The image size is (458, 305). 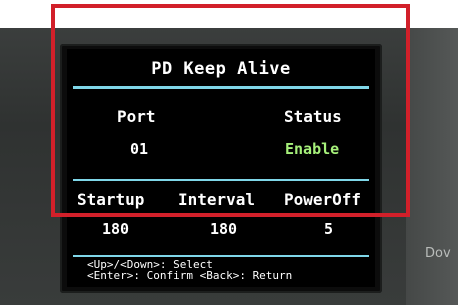 What do you see at coordinates (221, 256) in the screenshot?
I see `hint-divider` at bounding box center [221, 256].